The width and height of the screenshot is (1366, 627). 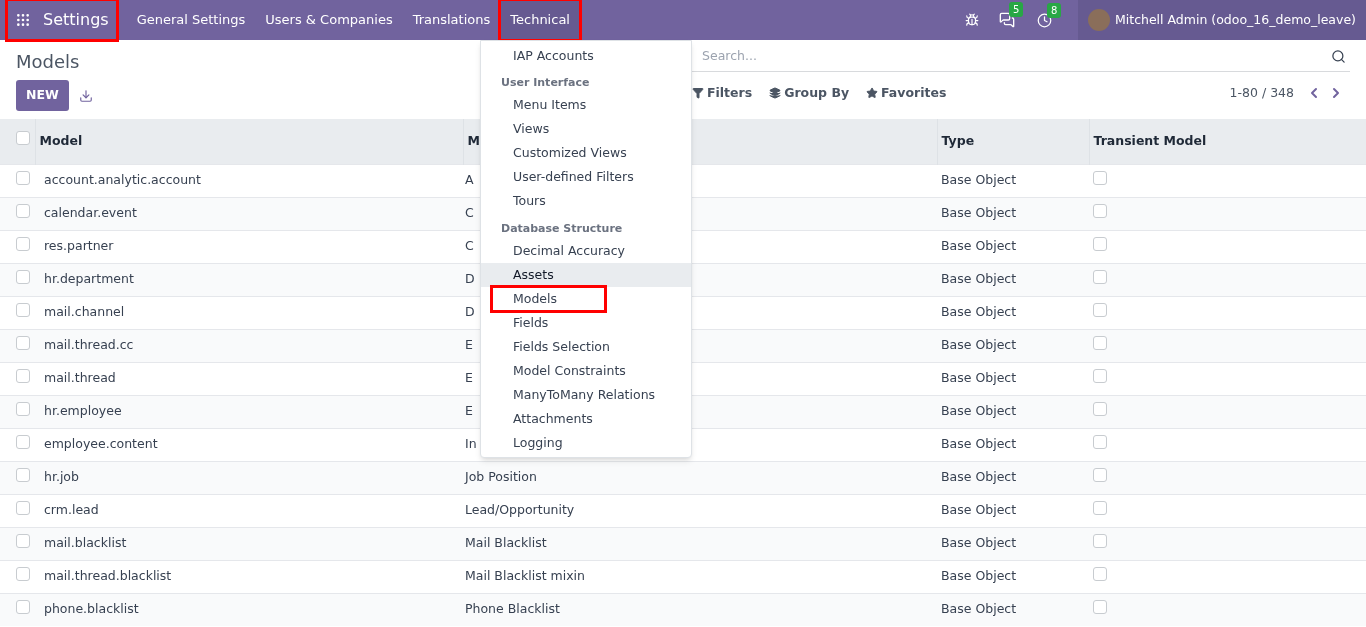 I want to click on nav-menu: General Settings, so click(x=191, y=20).